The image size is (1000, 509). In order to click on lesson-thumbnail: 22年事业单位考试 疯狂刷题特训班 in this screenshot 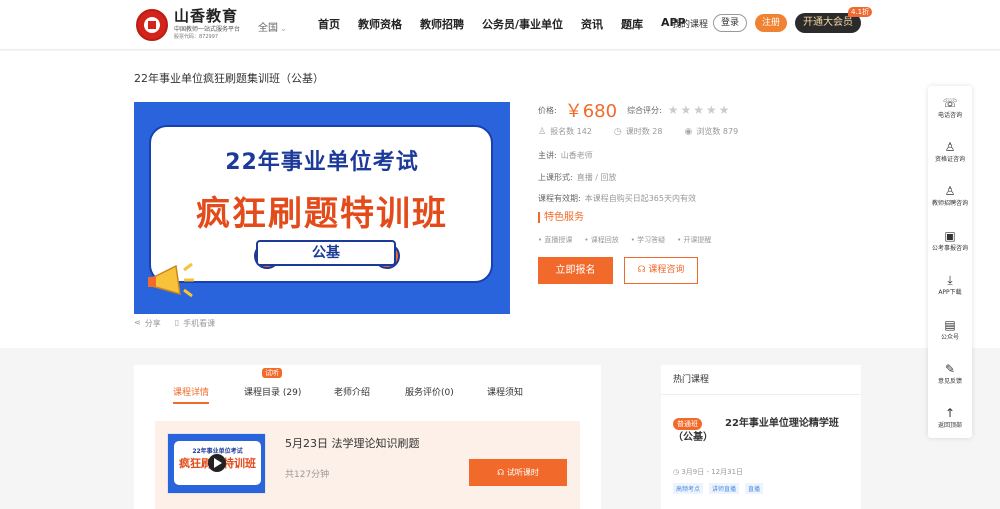, I will do `click(216, 463)`.